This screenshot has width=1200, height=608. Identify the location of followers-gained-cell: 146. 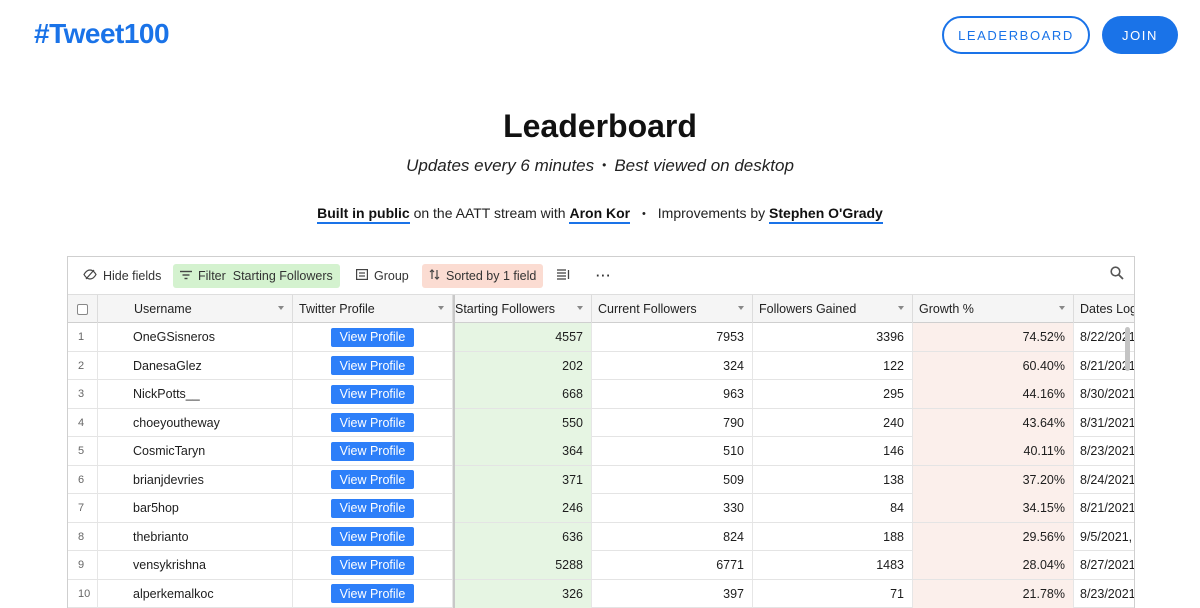
(833, 451).